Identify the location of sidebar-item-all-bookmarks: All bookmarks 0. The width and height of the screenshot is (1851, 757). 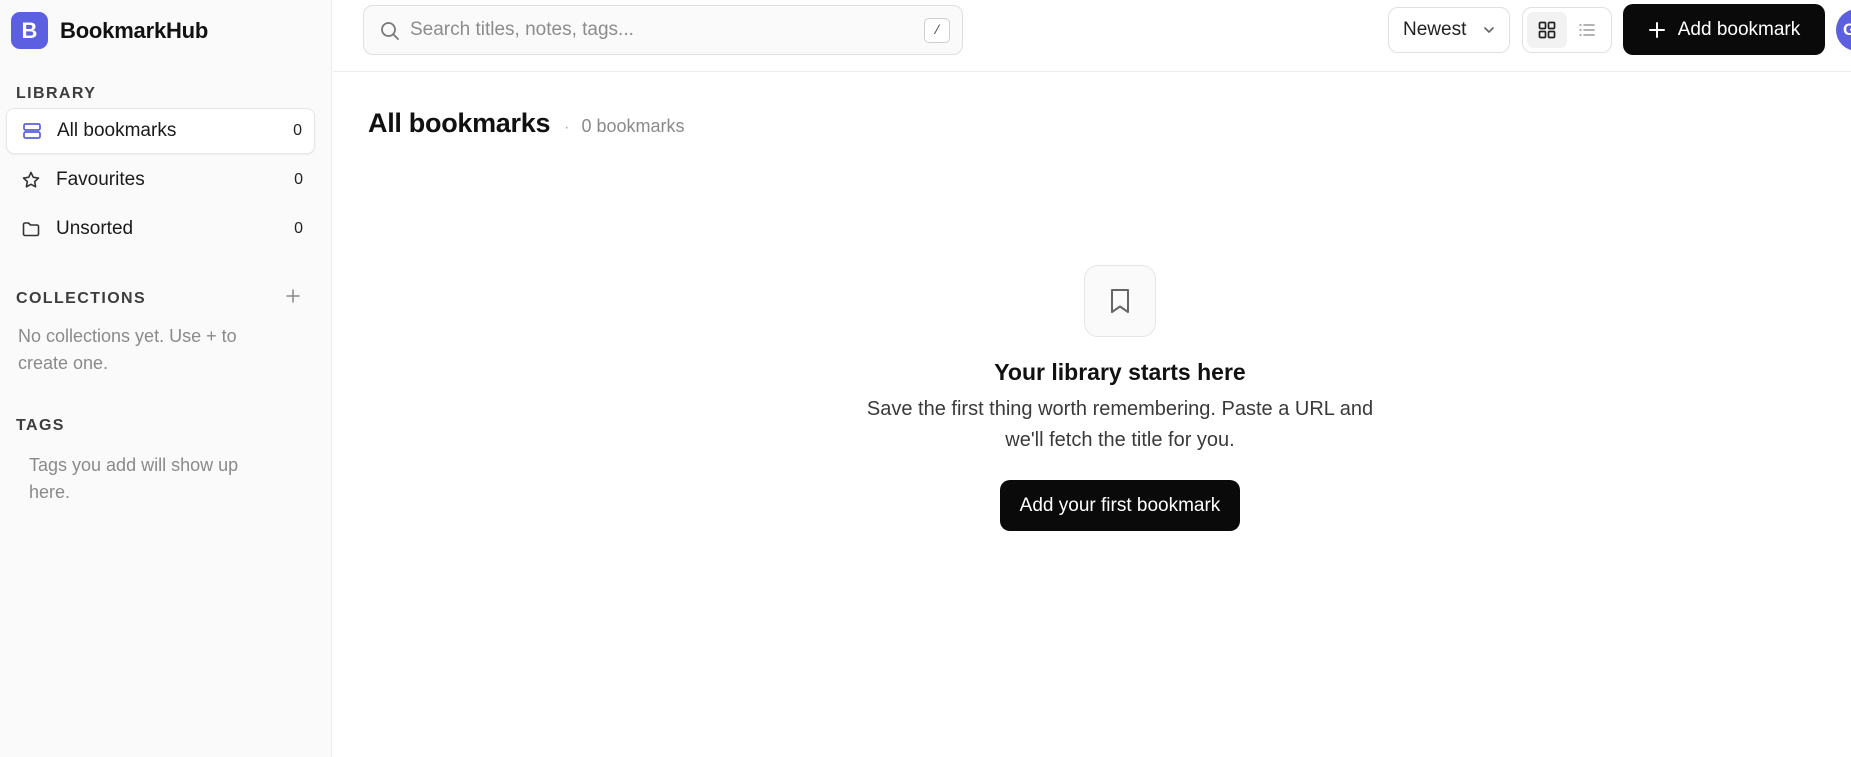
(160, 131).